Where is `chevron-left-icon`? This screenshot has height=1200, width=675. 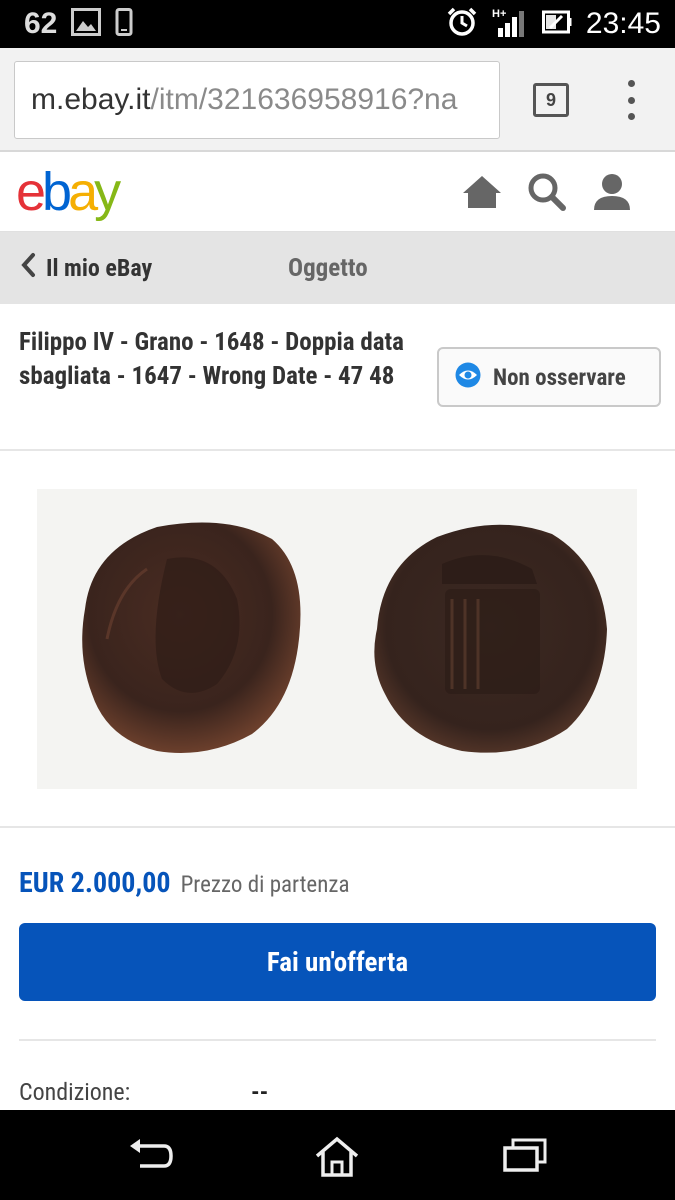
chevron-left-icon is located at coordinates (28, 268).